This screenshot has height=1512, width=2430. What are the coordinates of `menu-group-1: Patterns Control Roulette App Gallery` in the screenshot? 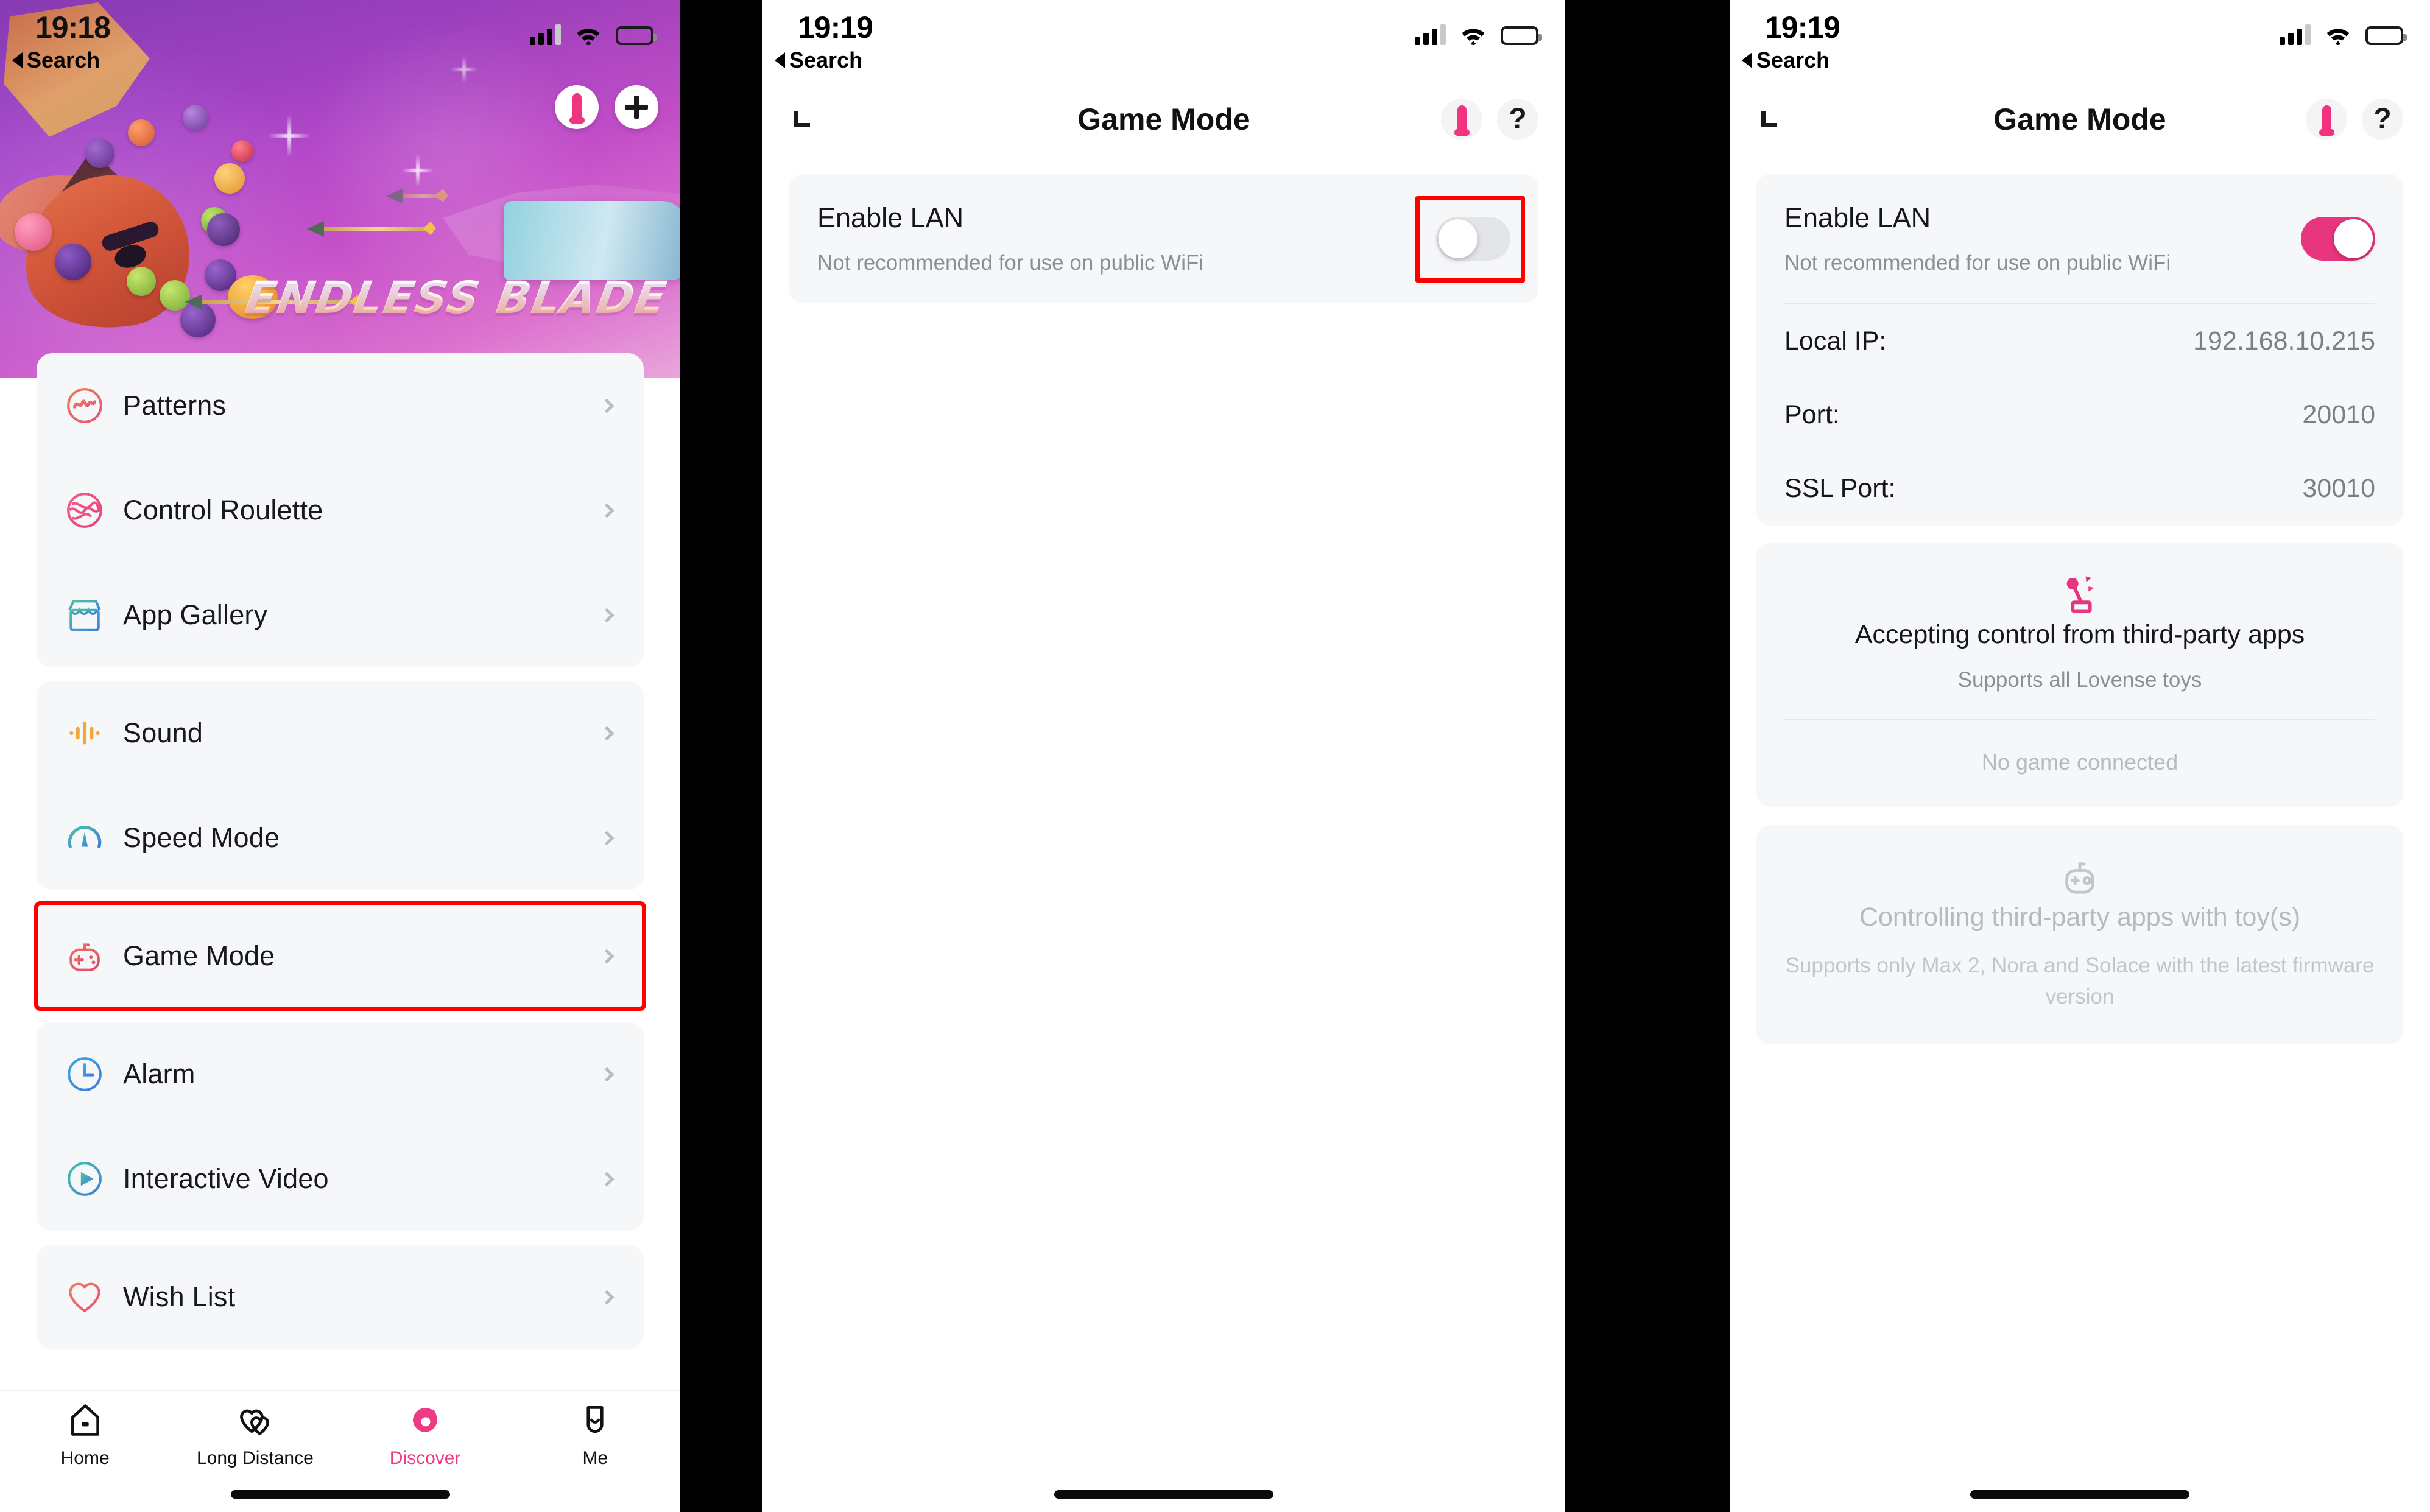 It's located at (340, 510).